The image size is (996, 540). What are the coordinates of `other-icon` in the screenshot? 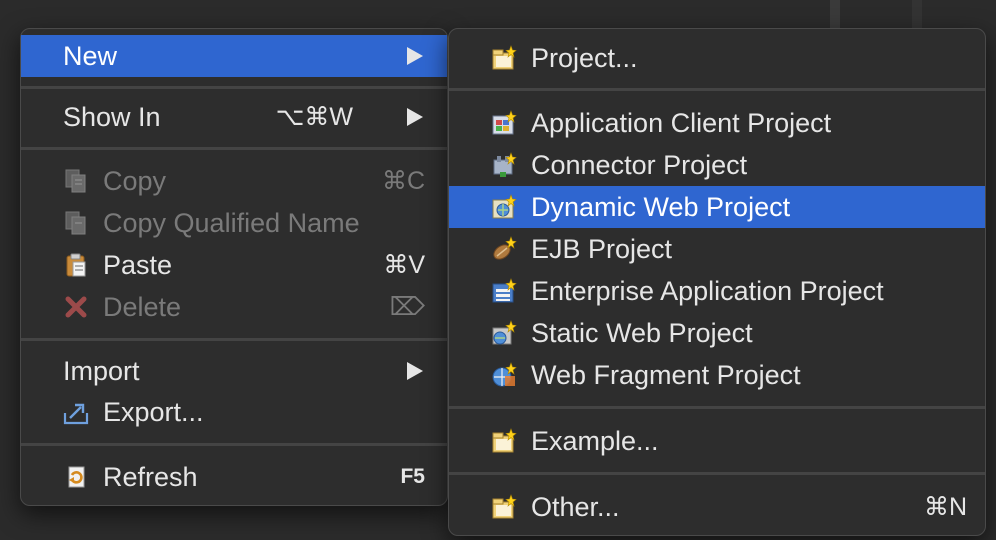 It's located at (504, 507).